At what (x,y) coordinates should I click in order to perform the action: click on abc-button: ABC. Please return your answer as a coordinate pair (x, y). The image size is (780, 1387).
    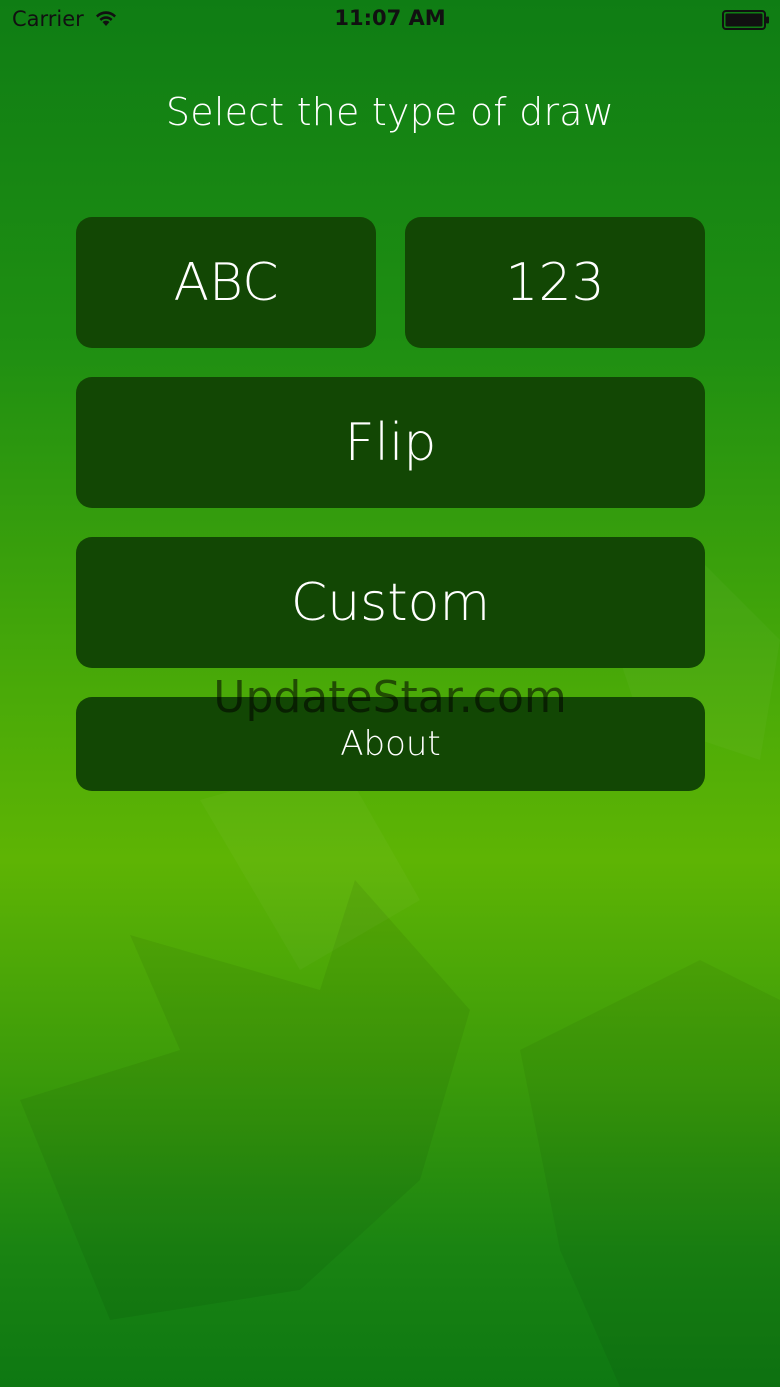
    Looking at the image, I should click on (226, 282).